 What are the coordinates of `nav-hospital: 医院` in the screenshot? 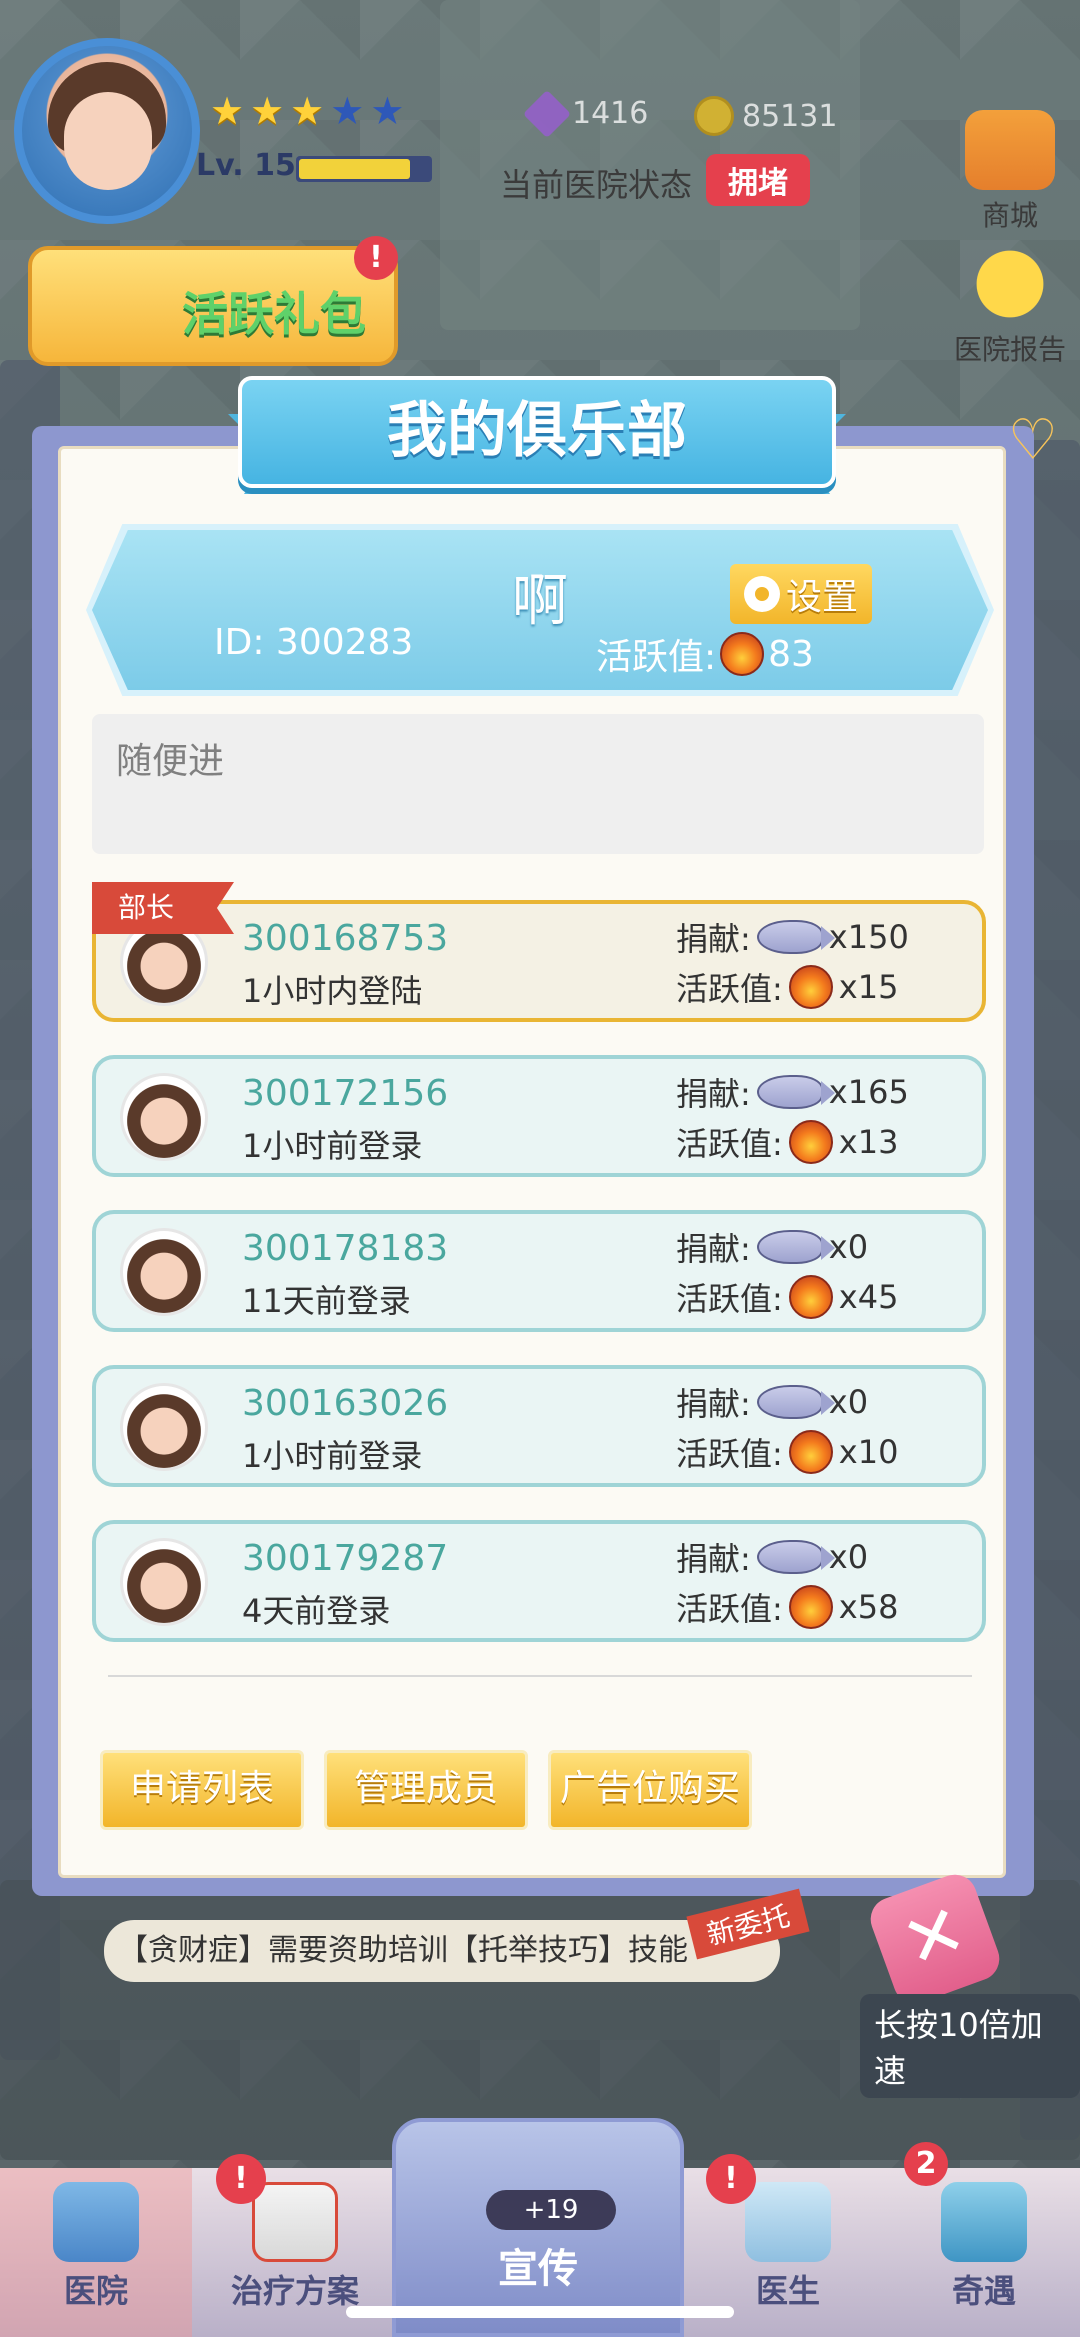 It's located at (96, 2252).